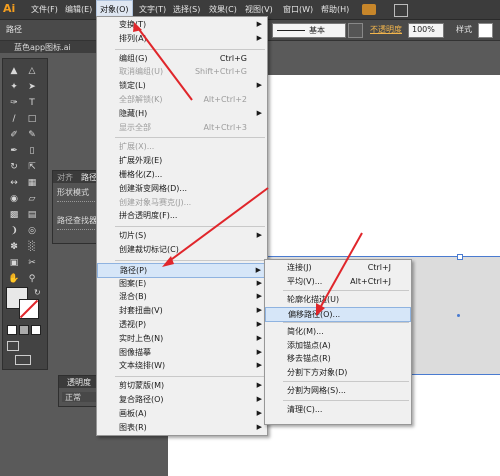 The image size is (500, 476). Describe the element at coordinates (165, 64) in the screenshot. I see `arrow-to-object-menu` at that location.